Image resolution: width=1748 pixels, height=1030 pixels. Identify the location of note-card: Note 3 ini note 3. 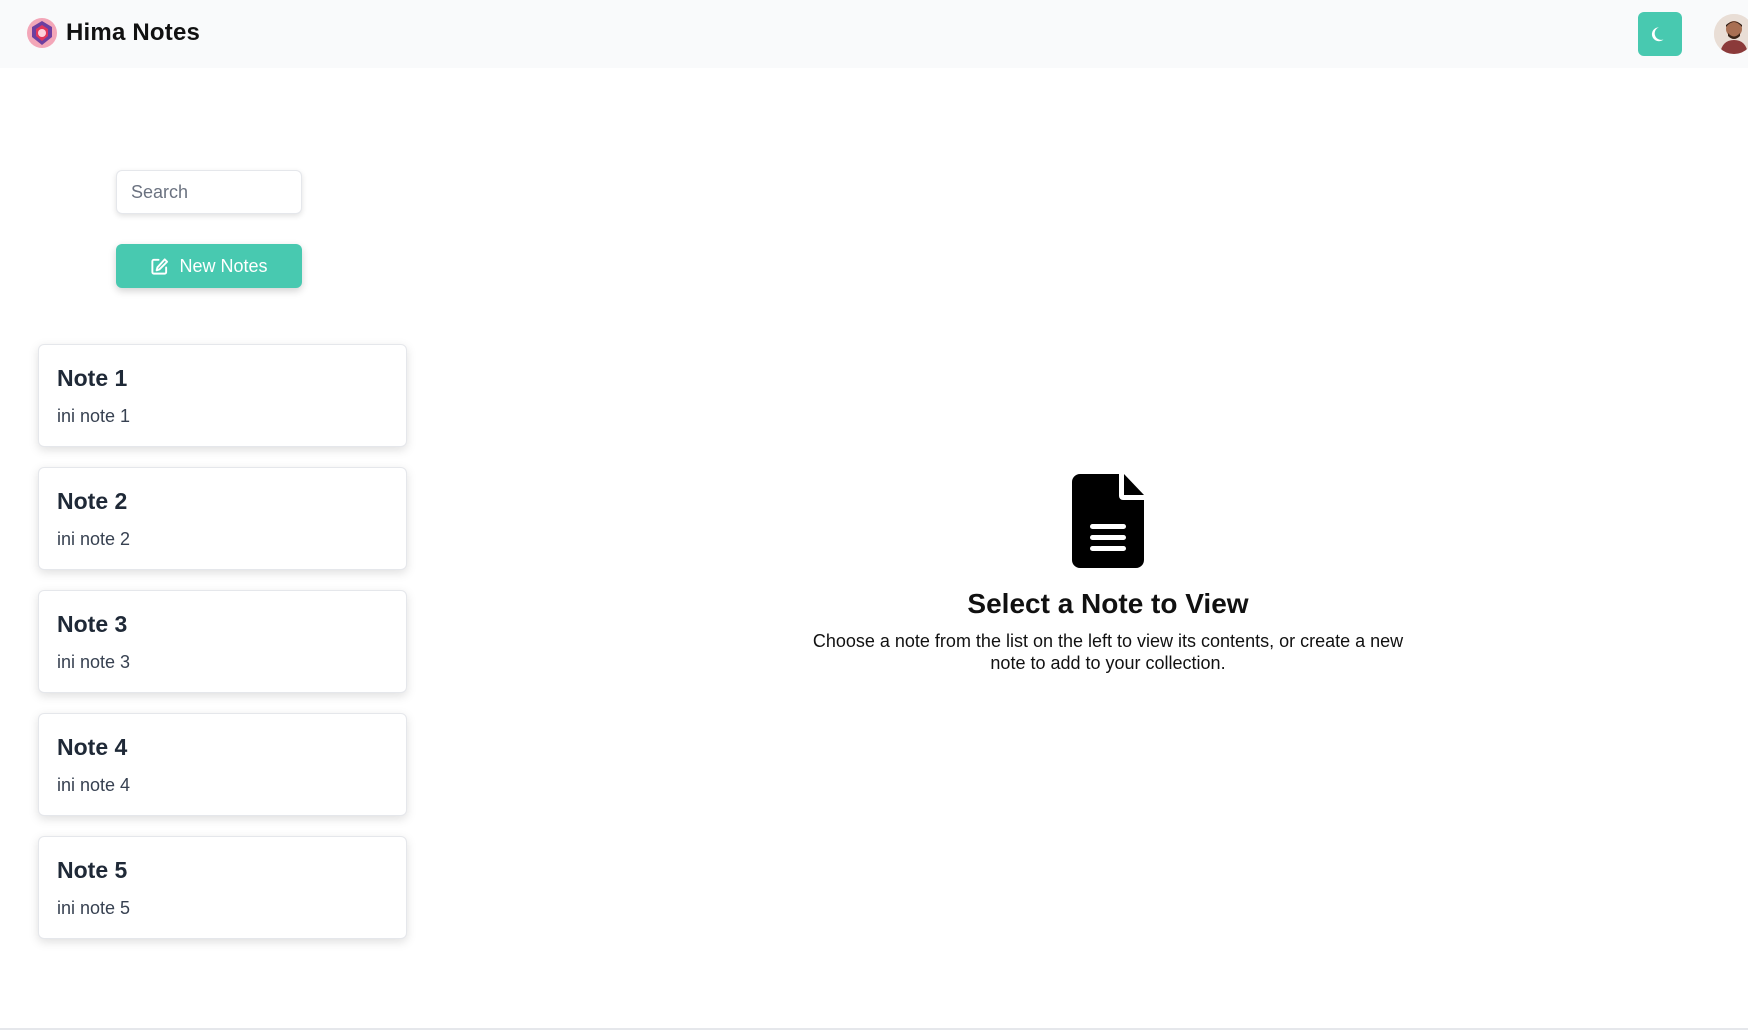
(222, 641).